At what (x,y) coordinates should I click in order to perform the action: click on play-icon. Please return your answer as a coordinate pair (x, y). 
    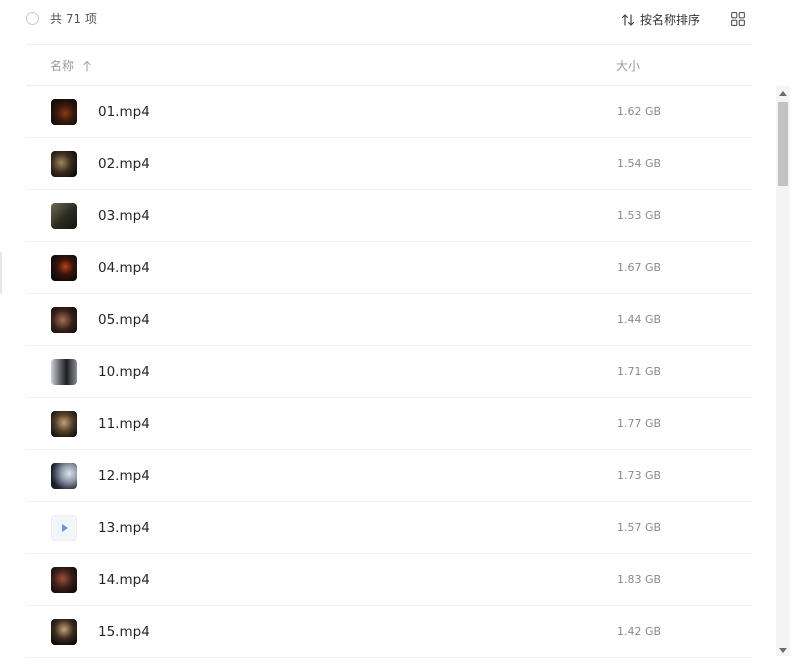
    Looking at the image, I should click on (65, 528).